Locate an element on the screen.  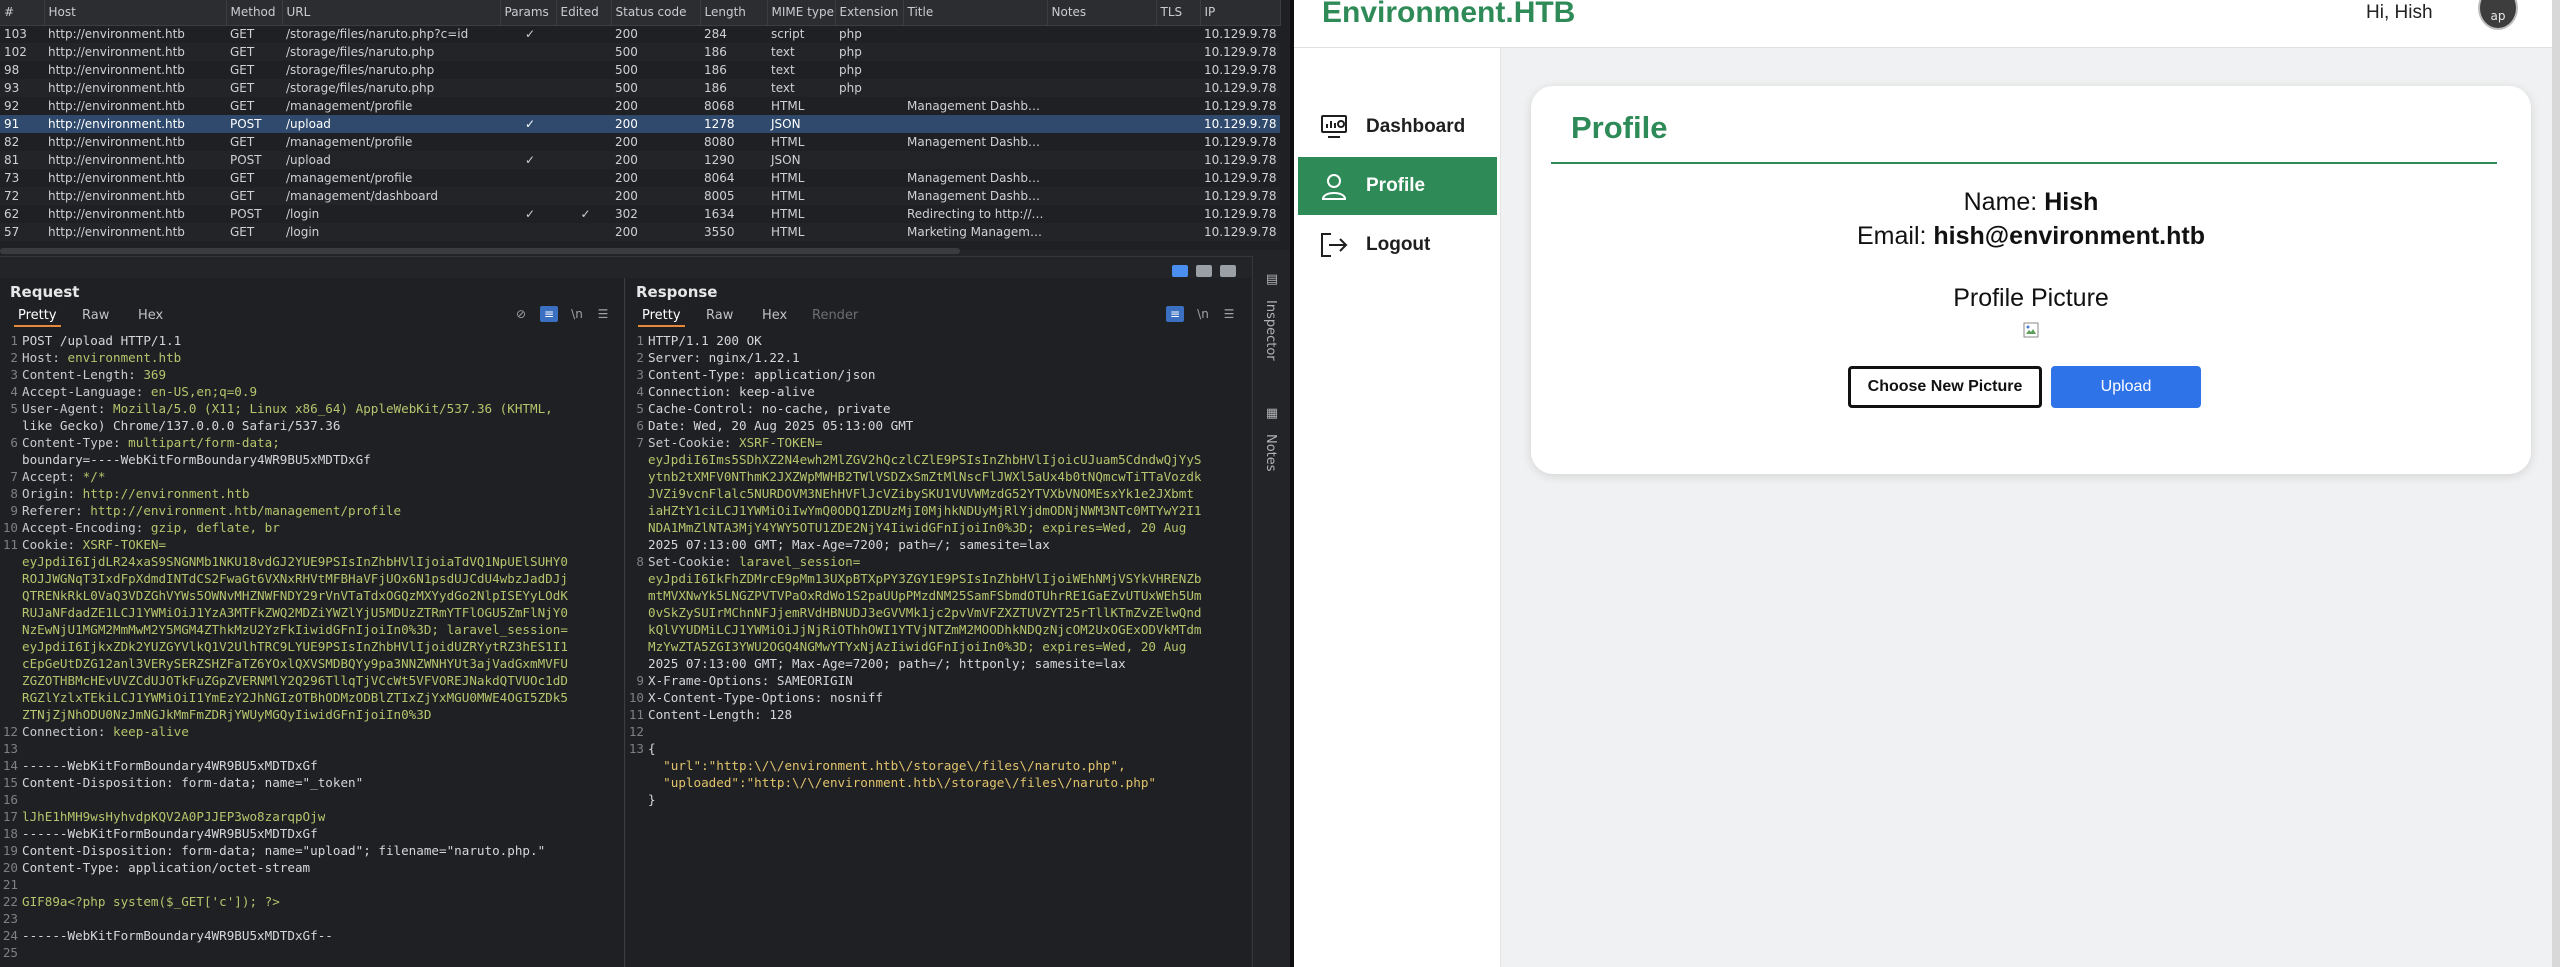
request-tab-hex: Hex is located at coordinates (150, 315).